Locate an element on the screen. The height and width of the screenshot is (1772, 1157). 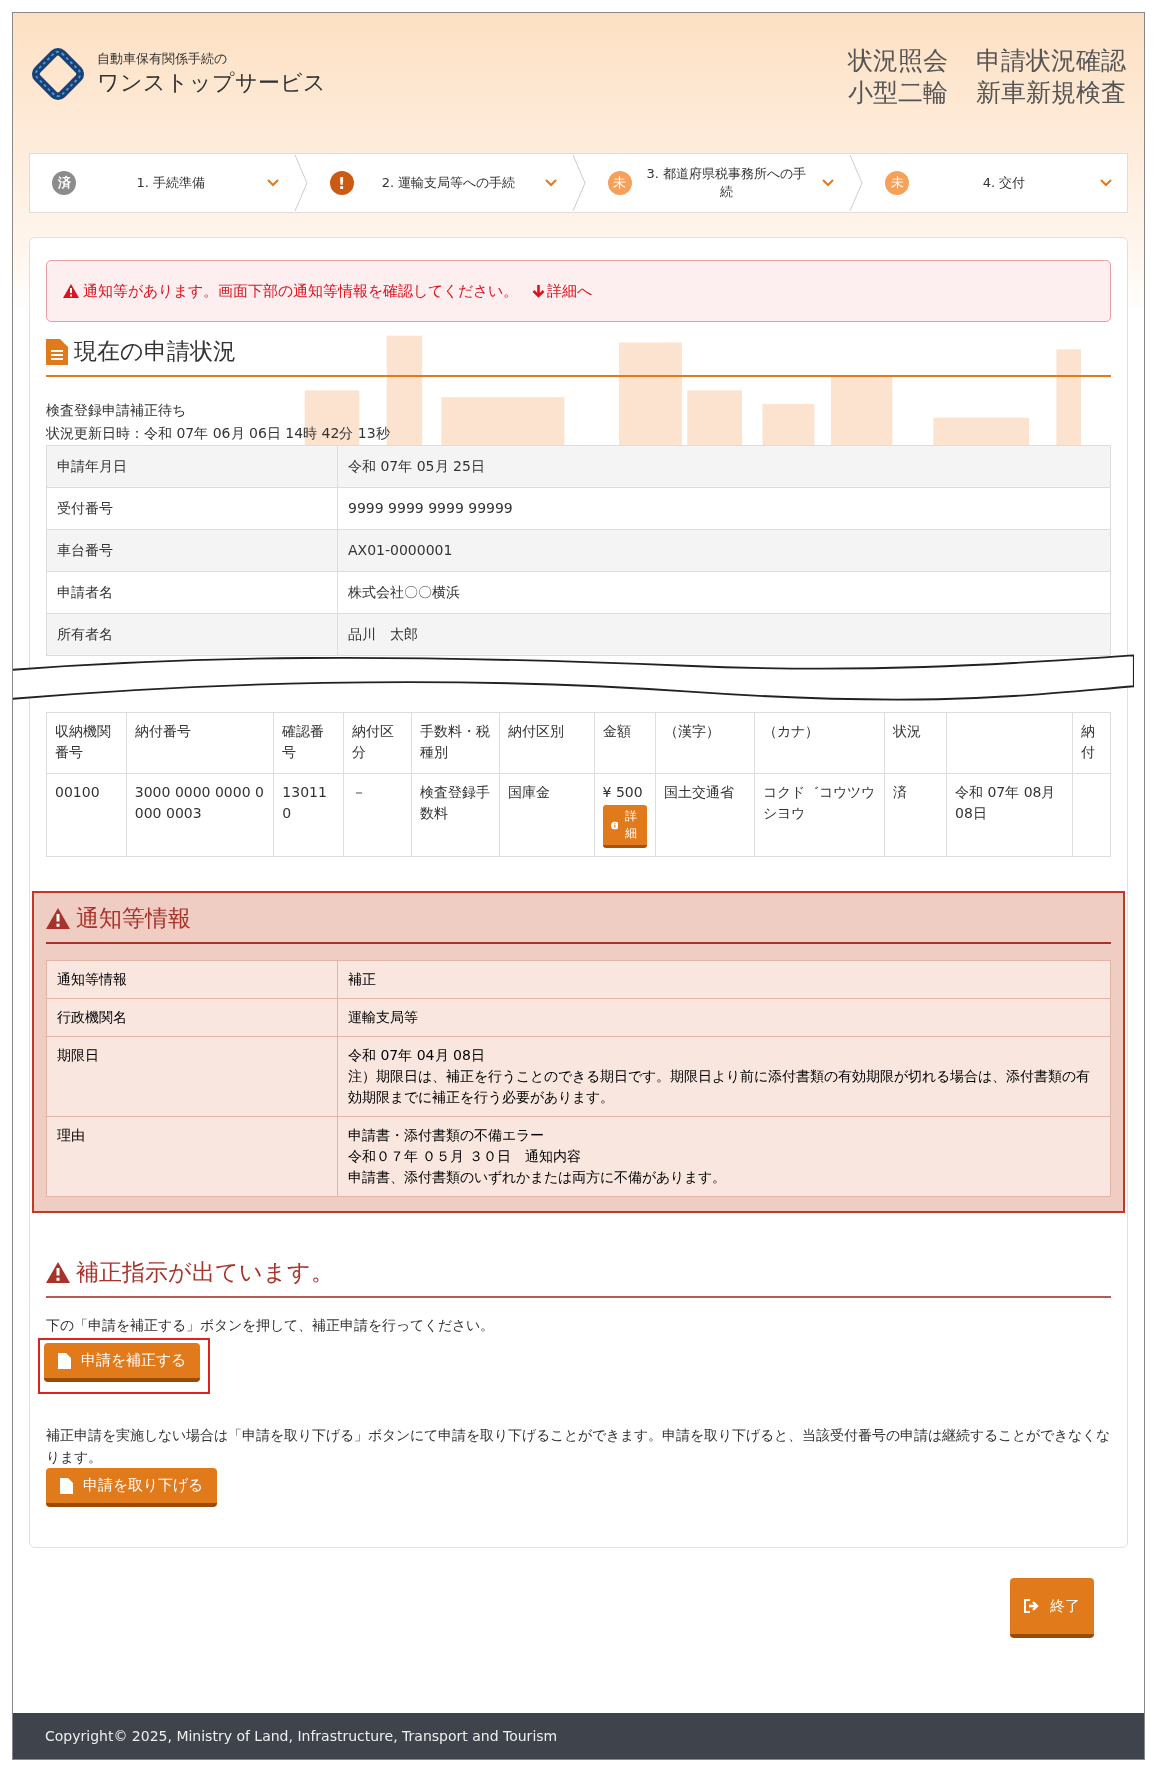
exit-button: 終了 is located at coordinates (1052, 1608).